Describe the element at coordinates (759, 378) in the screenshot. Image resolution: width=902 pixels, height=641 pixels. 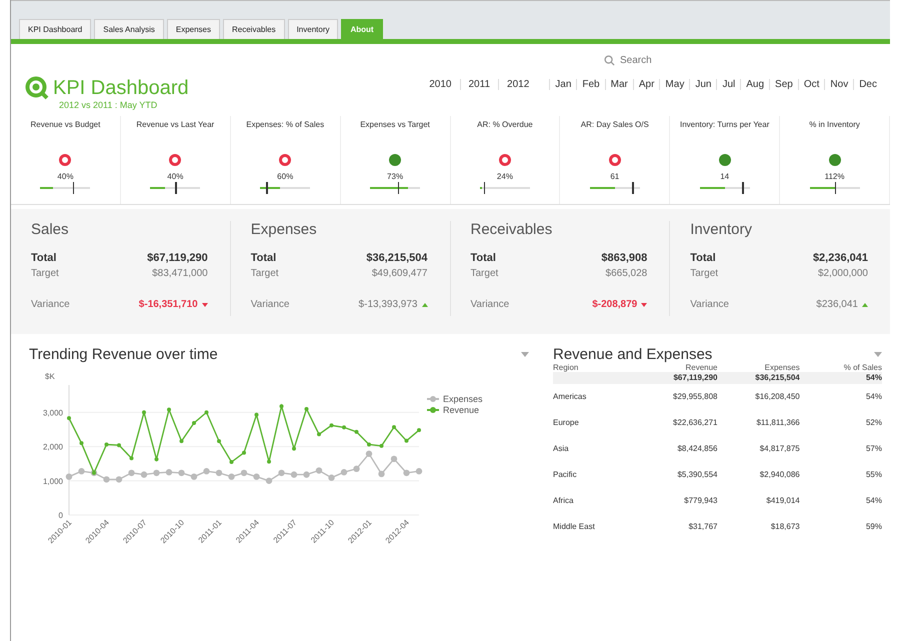
I see `total-cell: $36,215,504` at that location.